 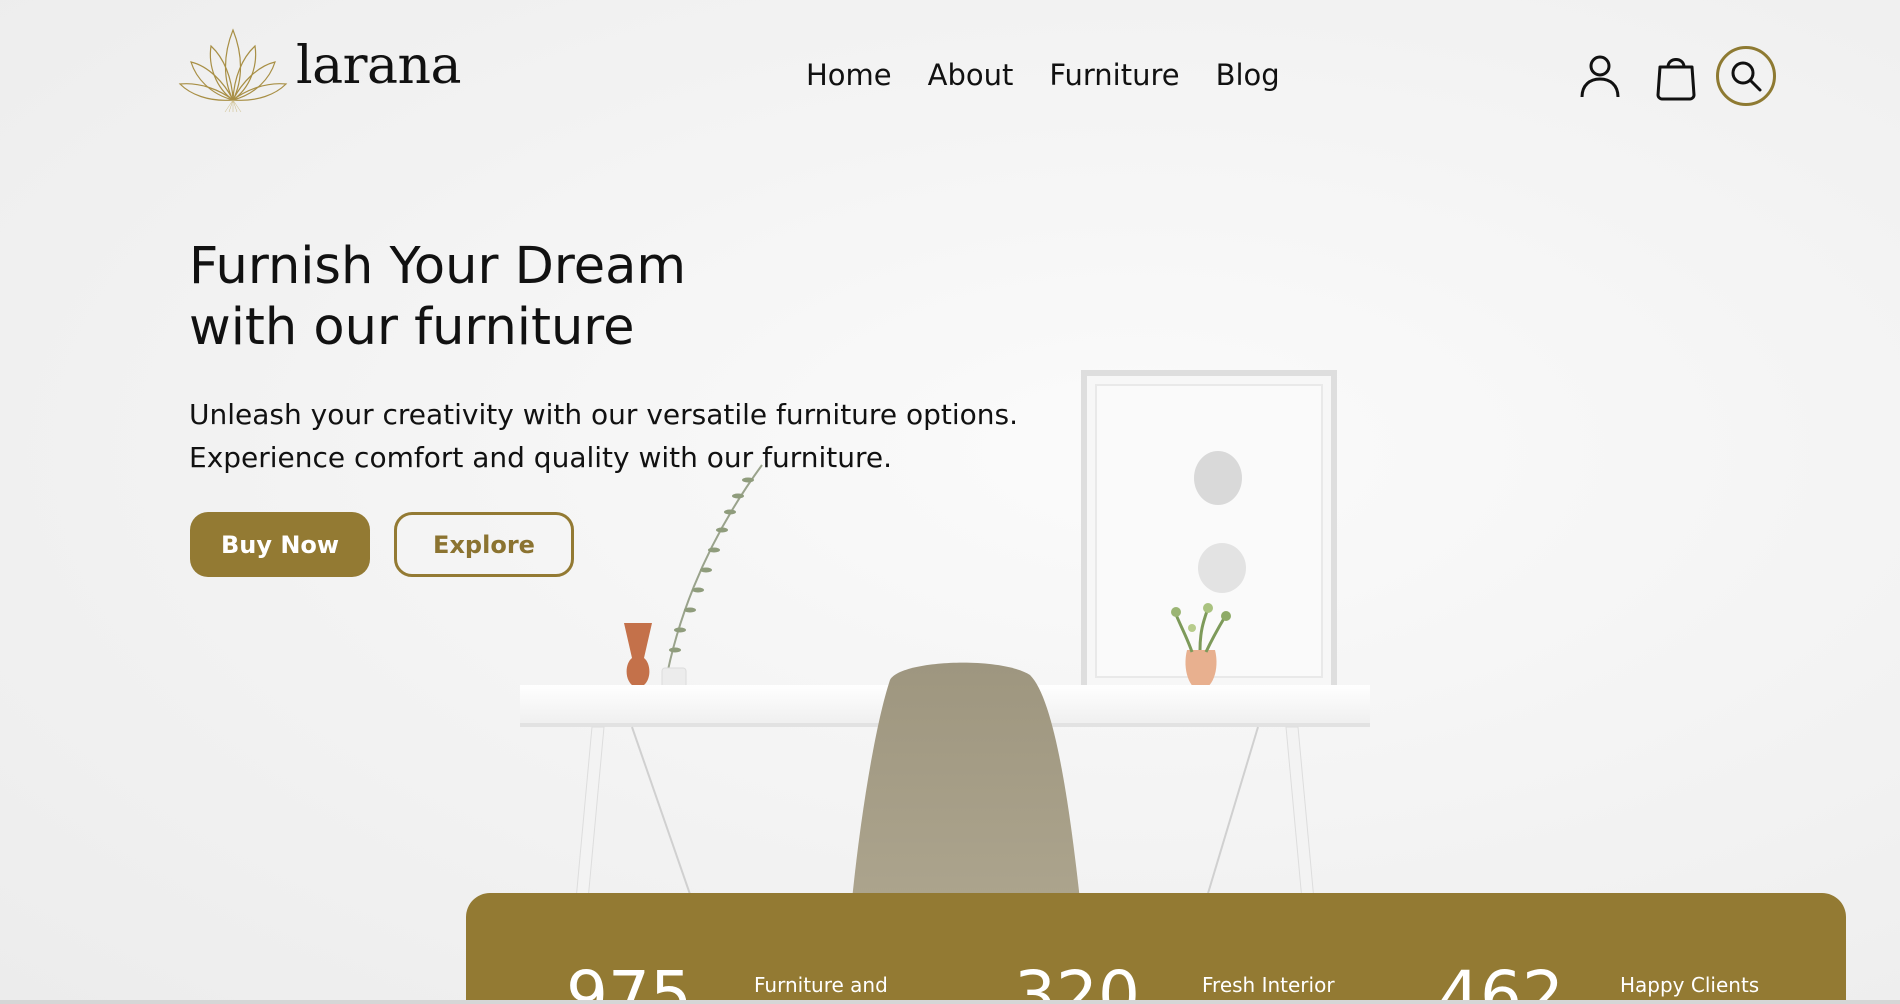 What do you see at coordinates (971, 75) in the screenshot?
I see `nav-item-about: About` at bounding box center [971, 75].